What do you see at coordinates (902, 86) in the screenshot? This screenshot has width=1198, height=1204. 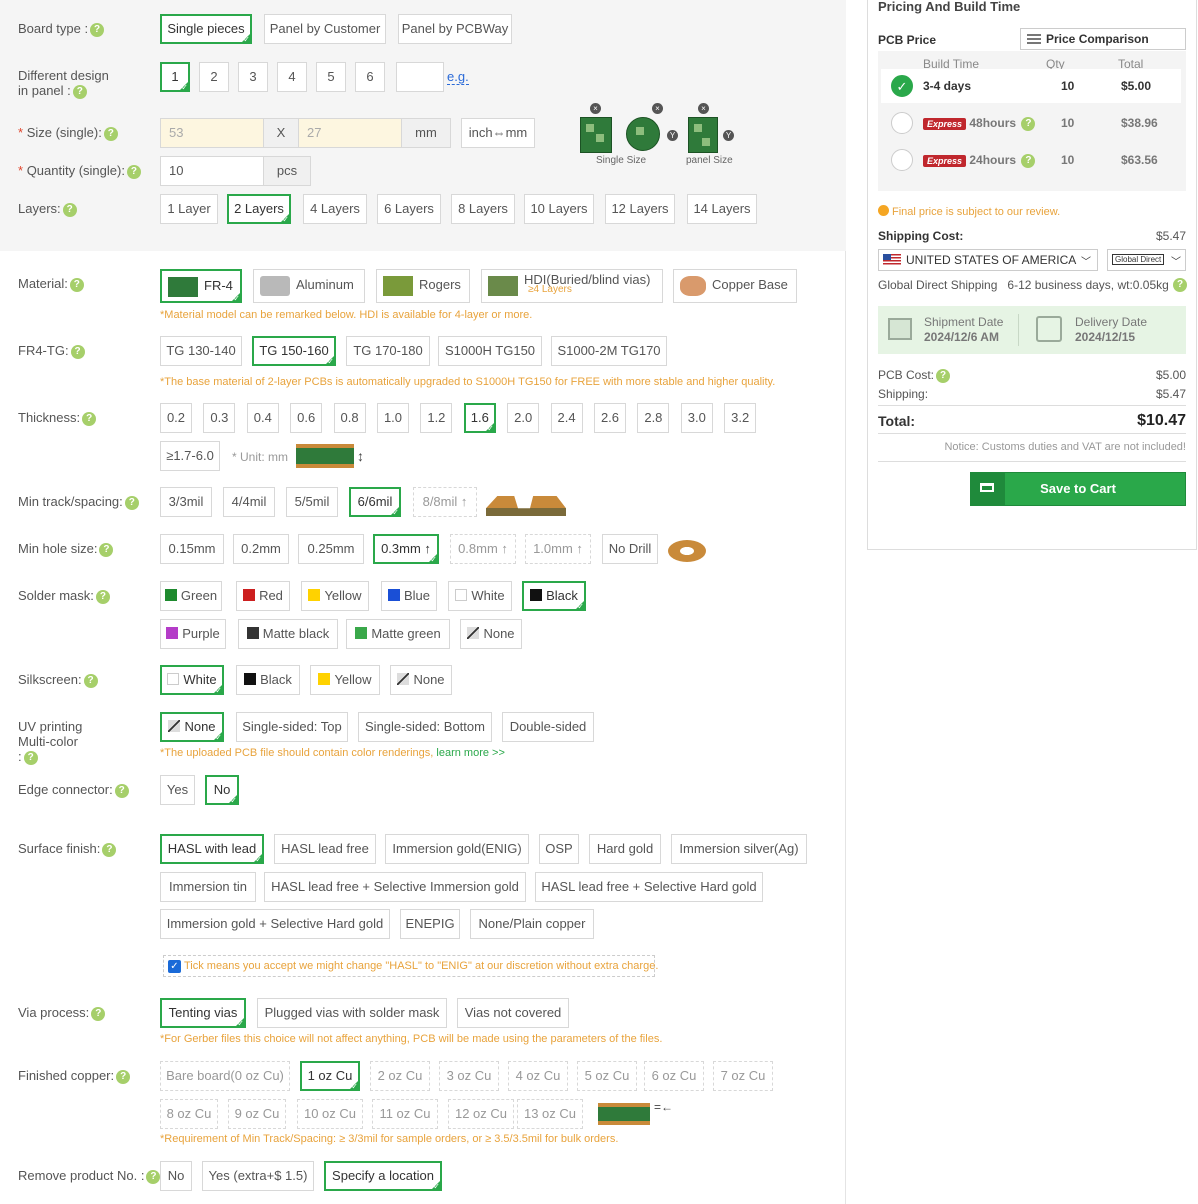 I see `build-time-radio: ✓` at bounding box center [902, 86].